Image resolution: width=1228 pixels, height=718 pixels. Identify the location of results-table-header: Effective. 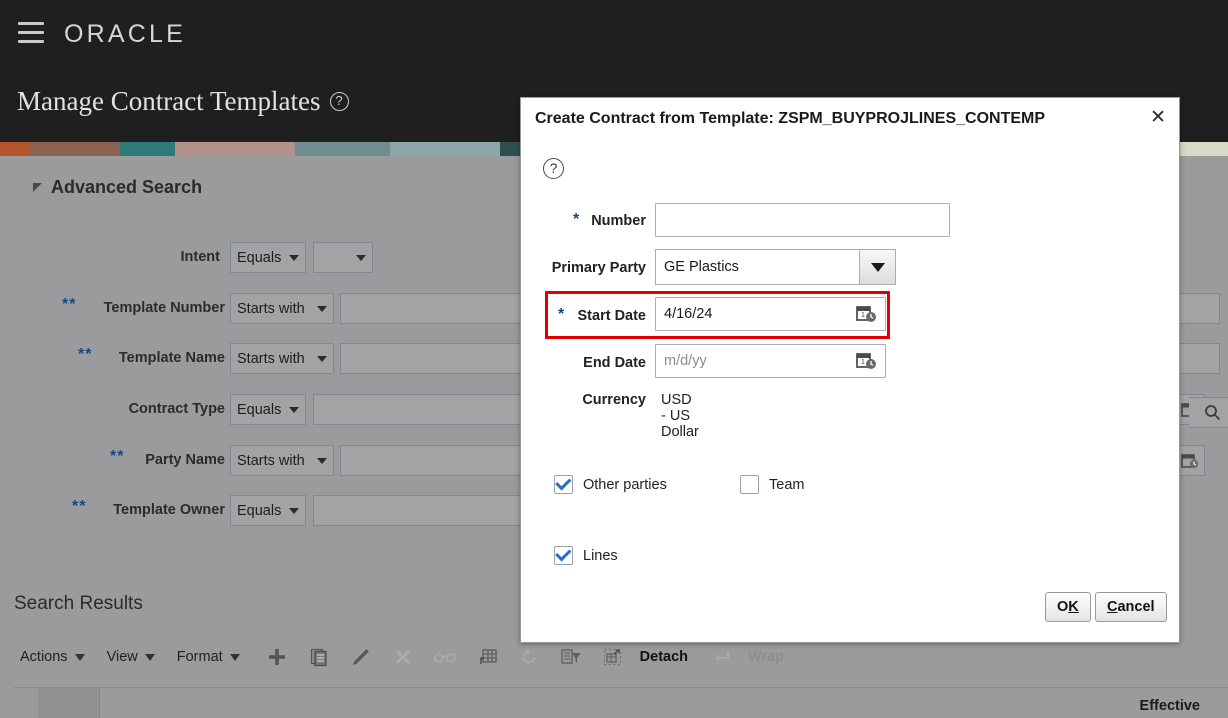
(621, 702).